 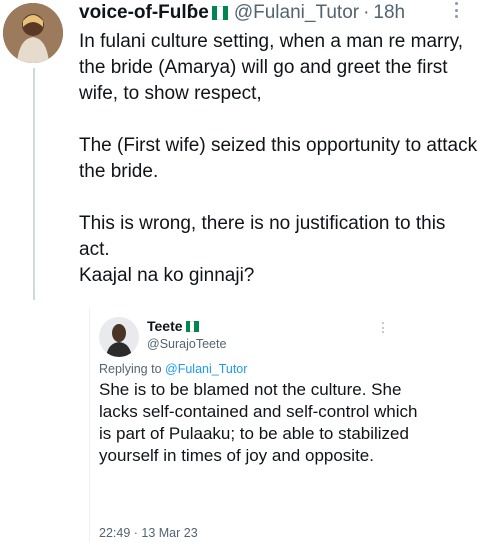 I want to click on quoted-display-name-row: Teete, so click(x=173, y=326).